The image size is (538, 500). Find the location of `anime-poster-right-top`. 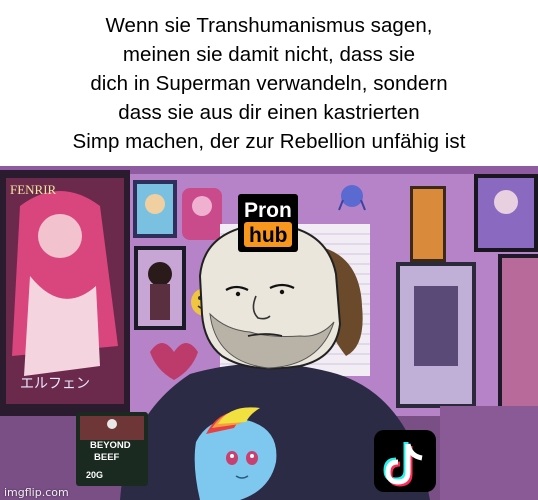

anime-poster-right-top is located at coordinates (428, 224).